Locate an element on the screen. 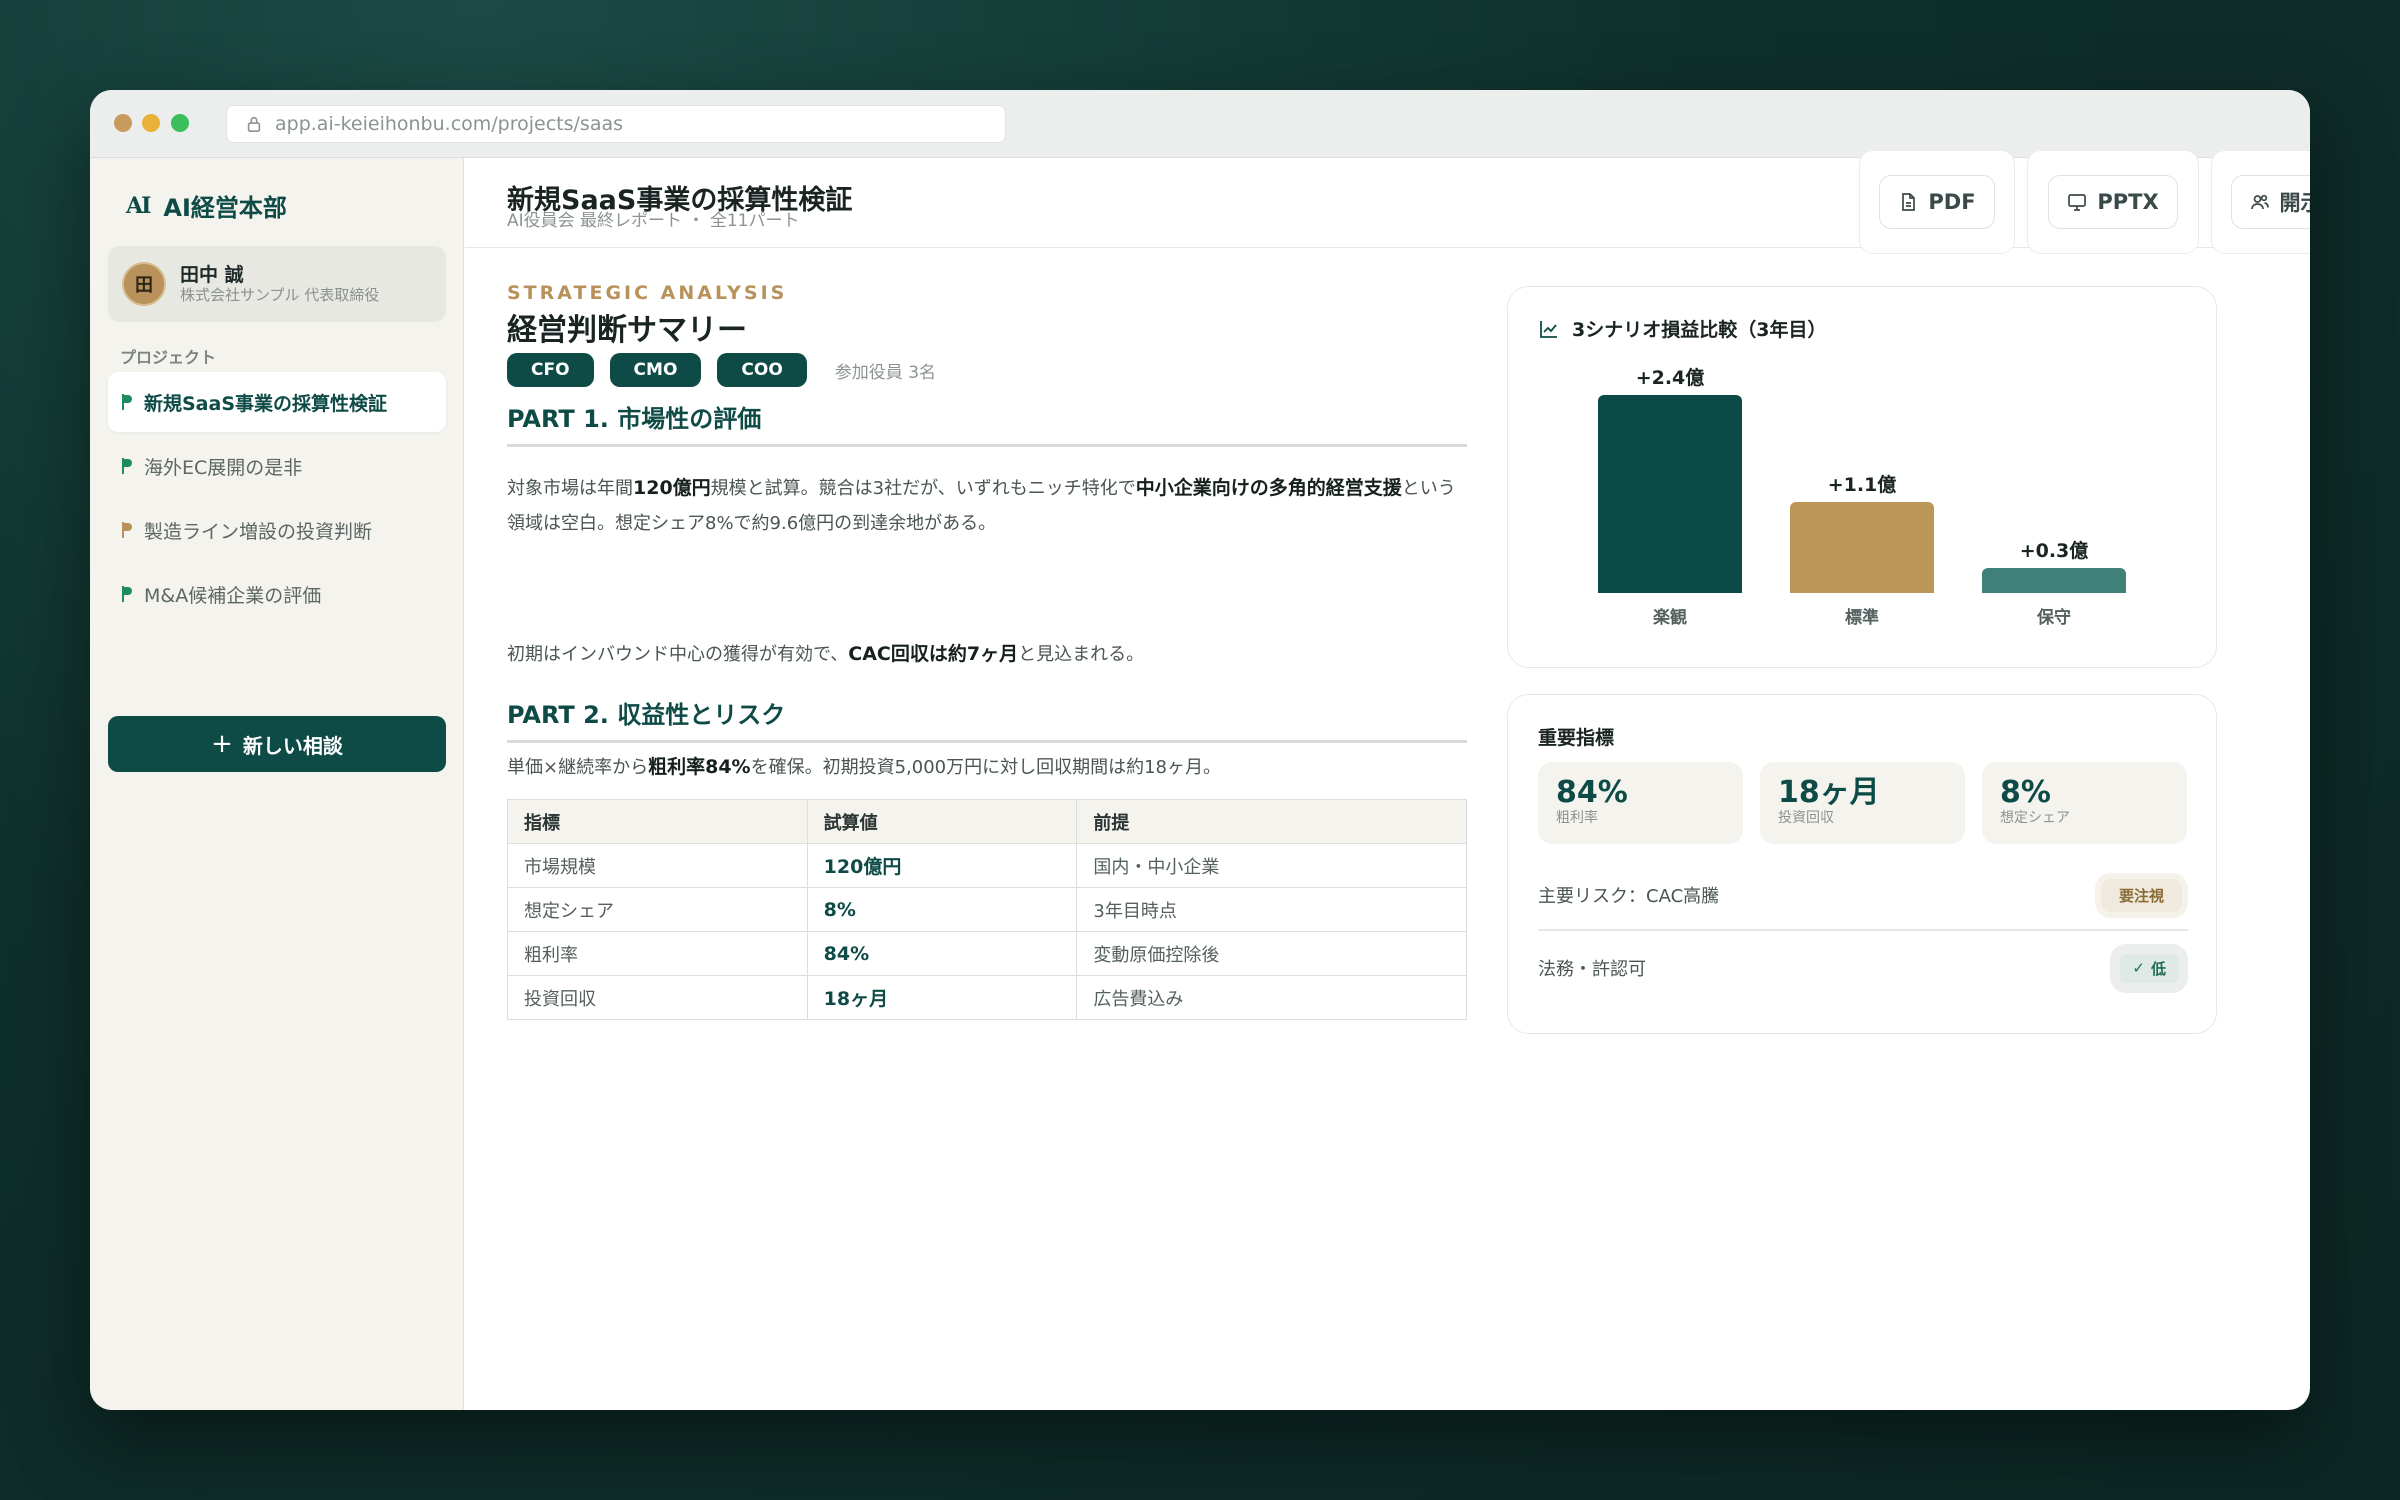 This screenshot has width=2400, height=1500. part1-heading: PART 1. 市場性の評価 is located at coordinates (987, 423).